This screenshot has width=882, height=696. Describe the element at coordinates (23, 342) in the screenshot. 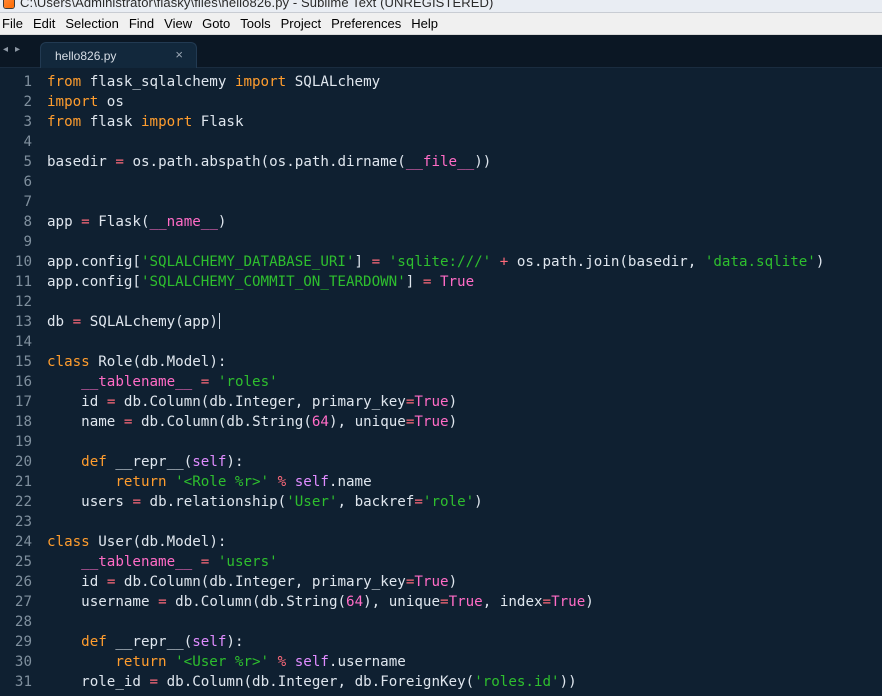

I see `line-number: 14` at that location.